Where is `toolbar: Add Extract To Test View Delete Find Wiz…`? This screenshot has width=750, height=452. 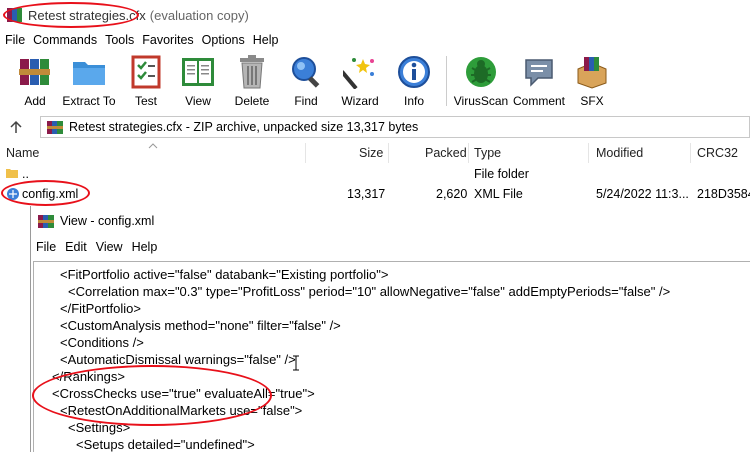 toolbar: Add Extract To Test View Delete Find Wiz… is located at coordinates (375, 82).